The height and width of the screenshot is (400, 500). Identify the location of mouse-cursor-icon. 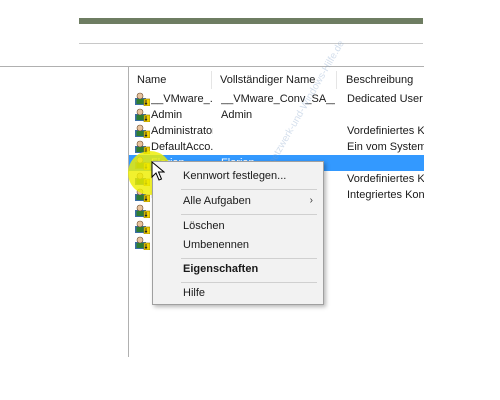
(158, 171).